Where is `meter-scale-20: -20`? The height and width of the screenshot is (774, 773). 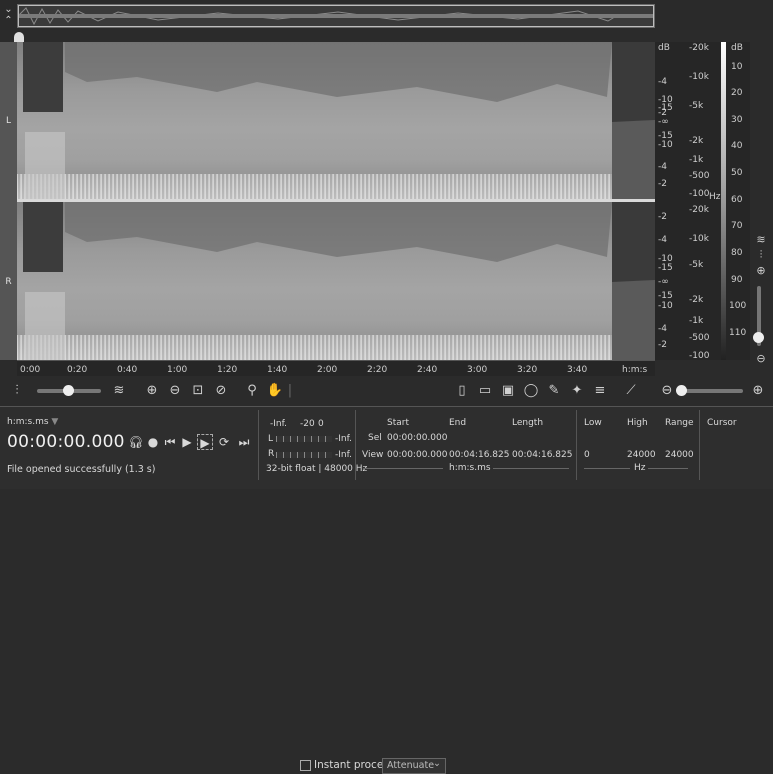
meter-scale-20: -20 is located at coordinates (307, 424).